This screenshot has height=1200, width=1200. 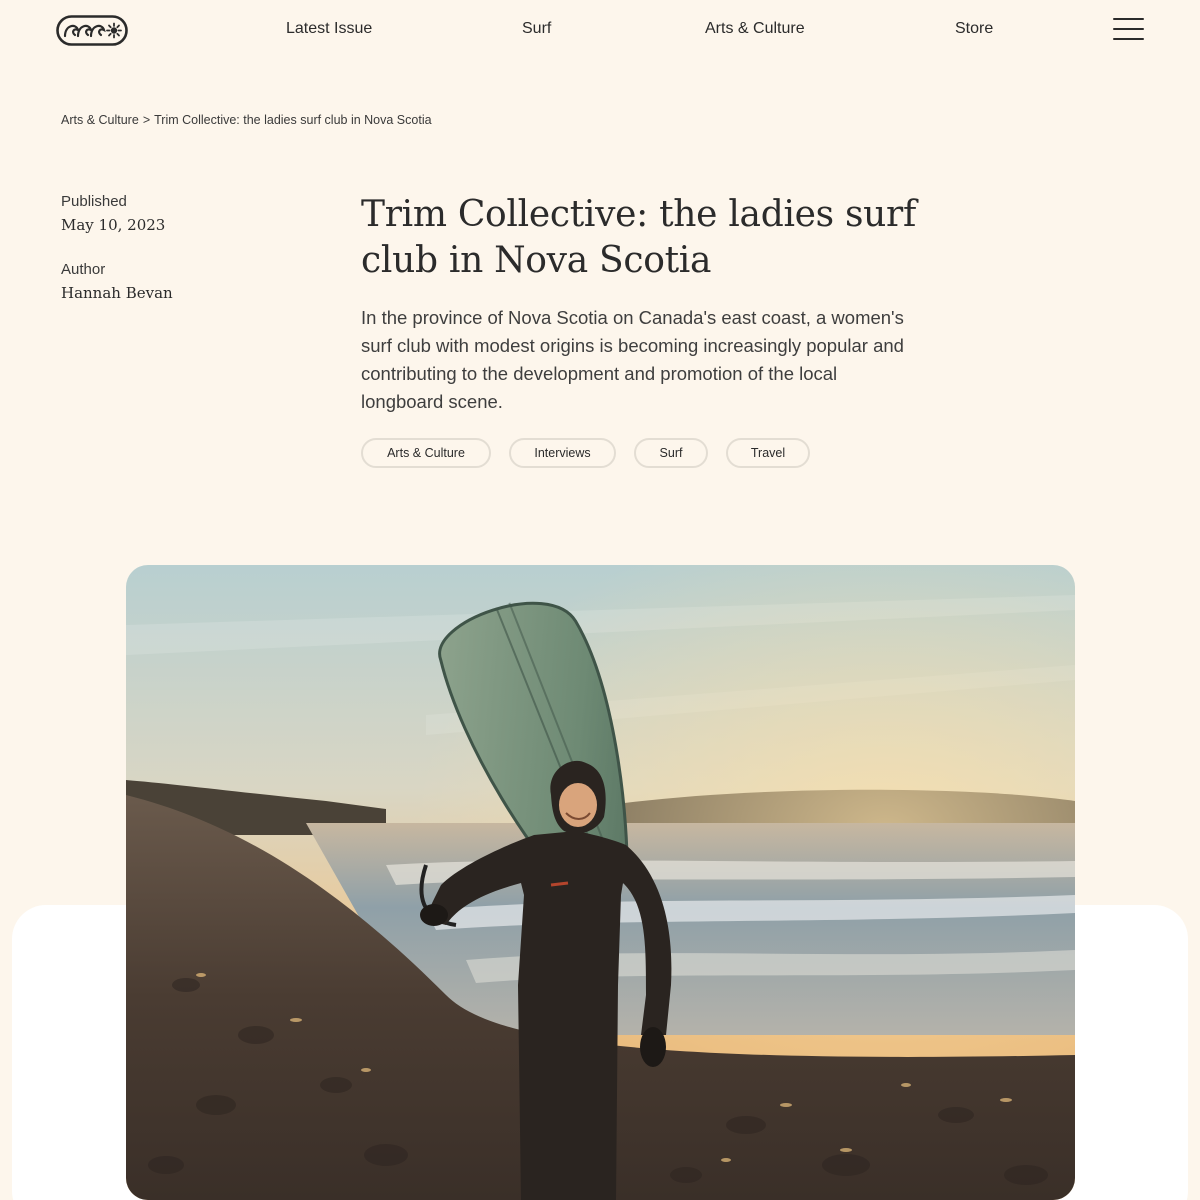 What do you see at coordinates (117, 293) in the screenshot?
I see `author-name: Hannah Bevan` at bounding box center [117, 293].